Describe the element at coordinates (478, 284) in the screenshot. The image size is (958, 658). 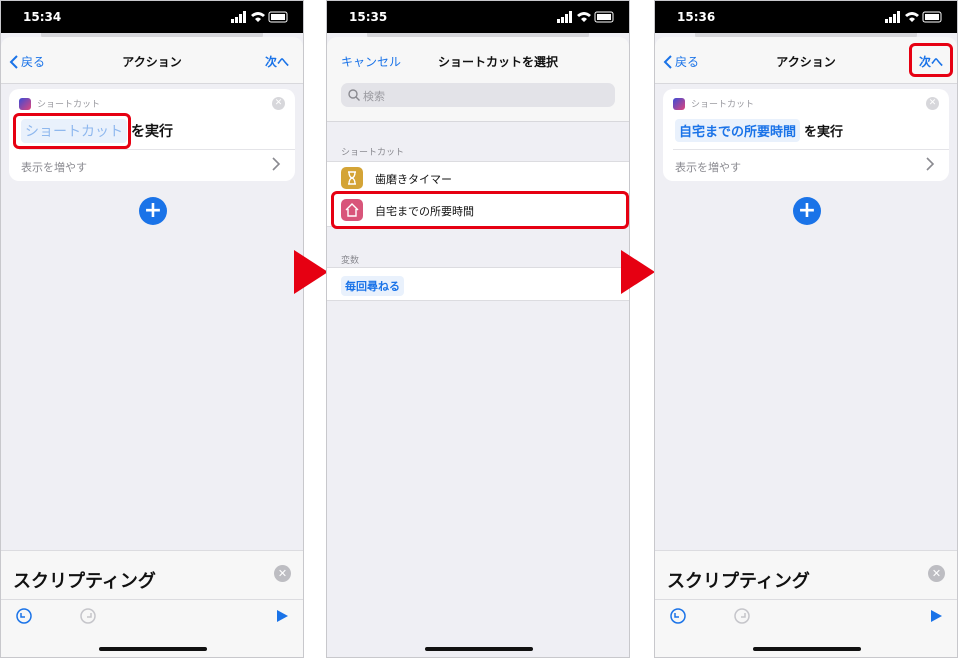
I see `variable-list: 毎回尋ねる` at that location.